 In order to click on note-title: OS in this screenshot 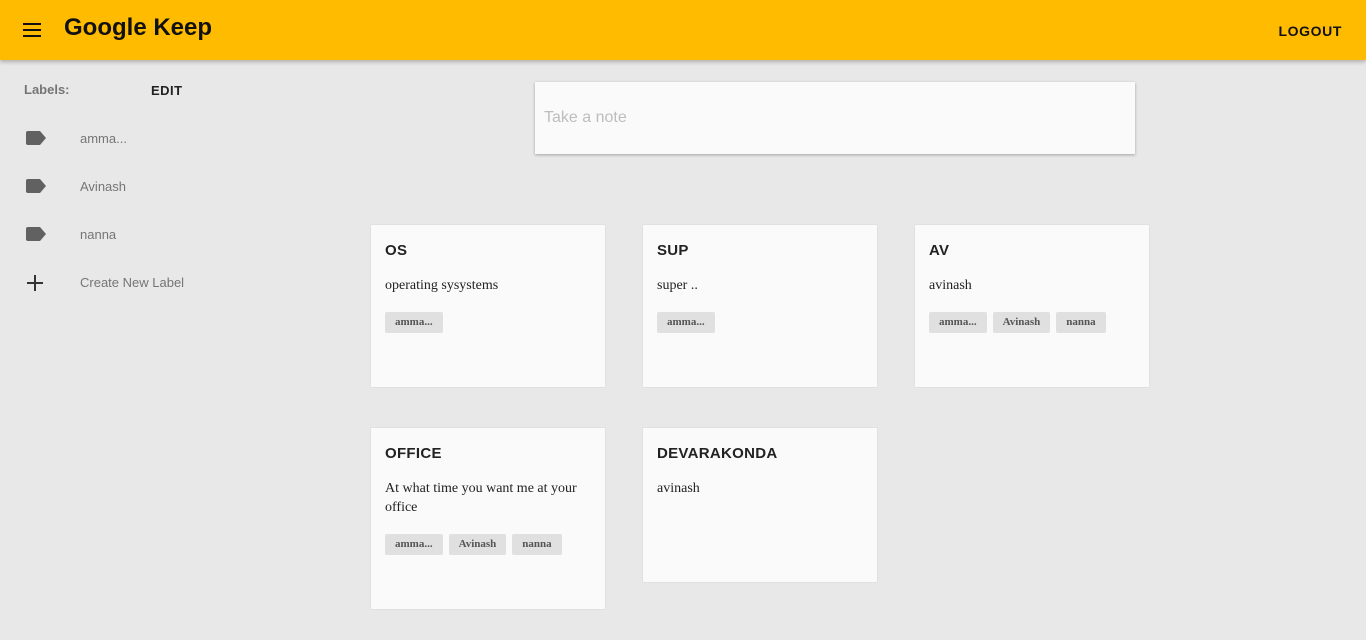, I will do `click(396, 250)`.